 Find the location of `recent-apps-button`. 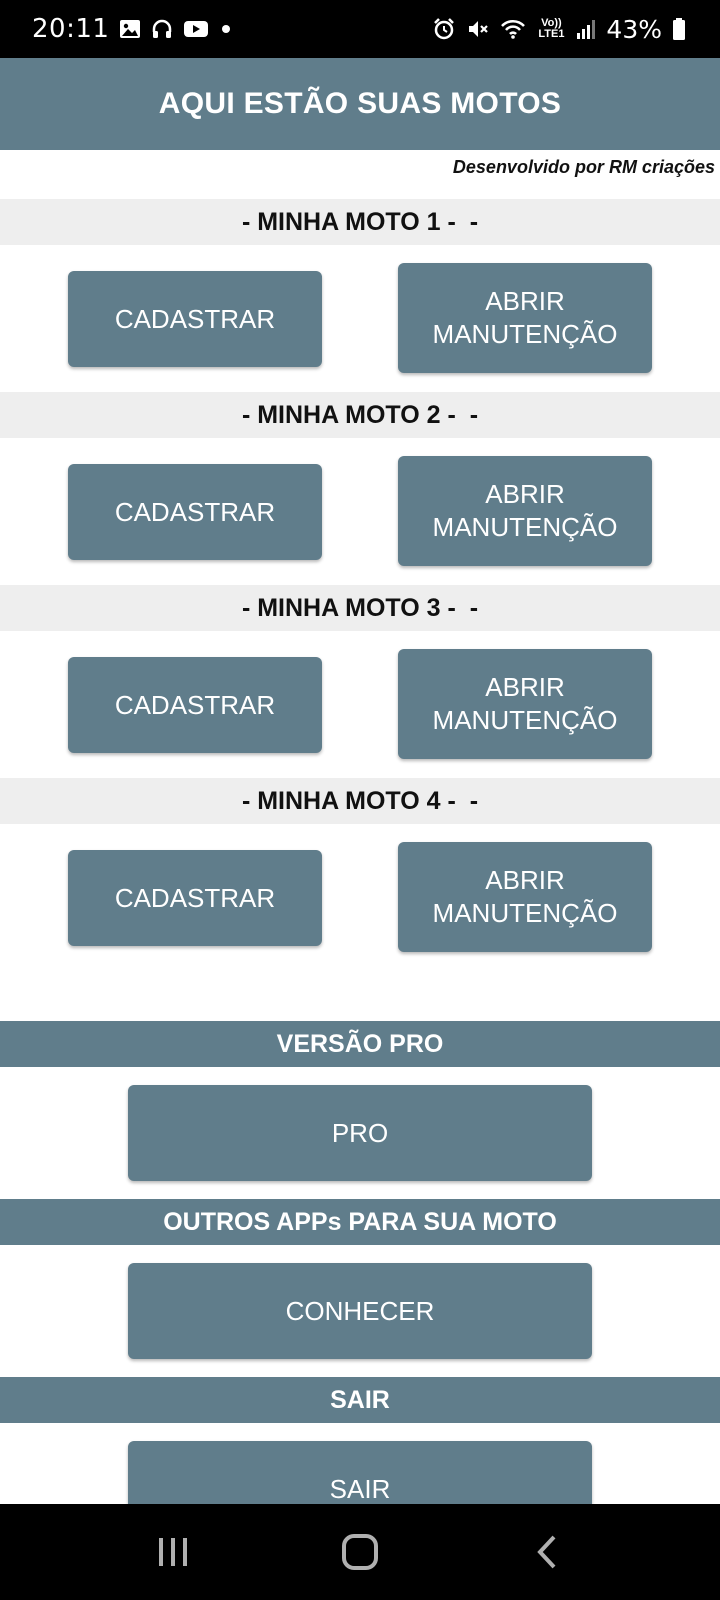

recent-apps-button is located at coordinates (173, 1552).